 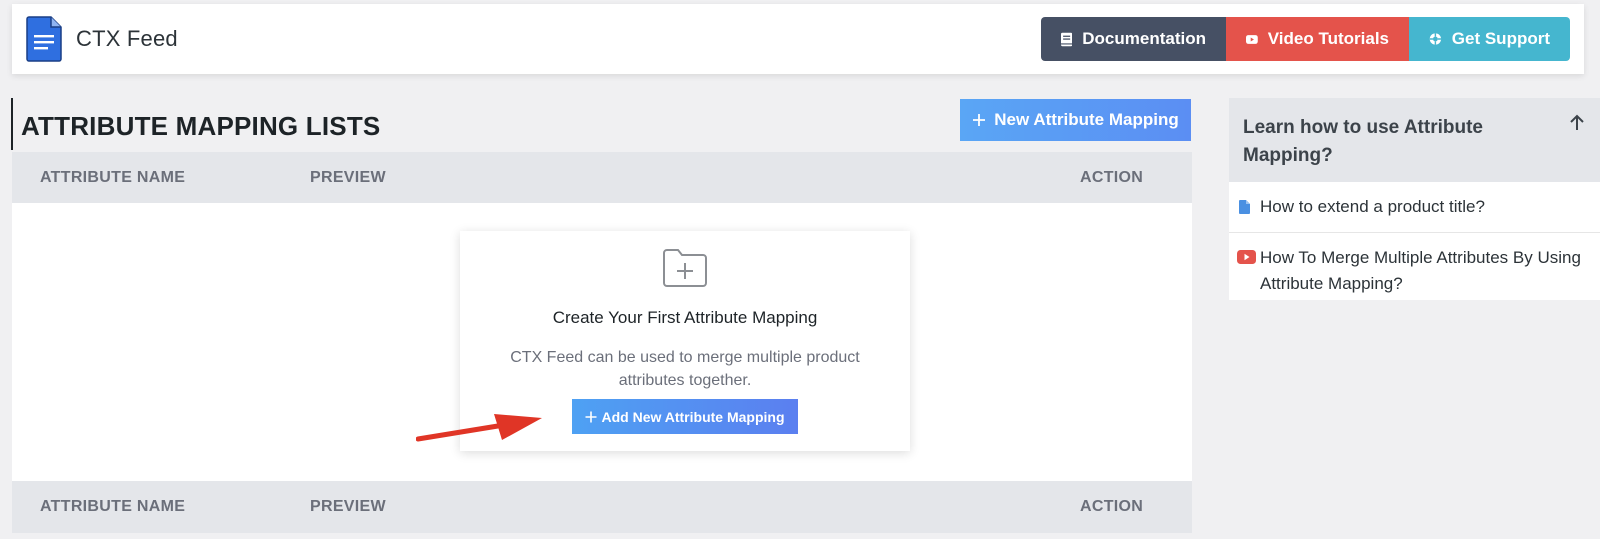 What do you see at coordinates (693, 416) in the screenshot?
I see `add-new-attribute-mapping-label: Add New Attribute Mapping` at bounding box center [693, 416].